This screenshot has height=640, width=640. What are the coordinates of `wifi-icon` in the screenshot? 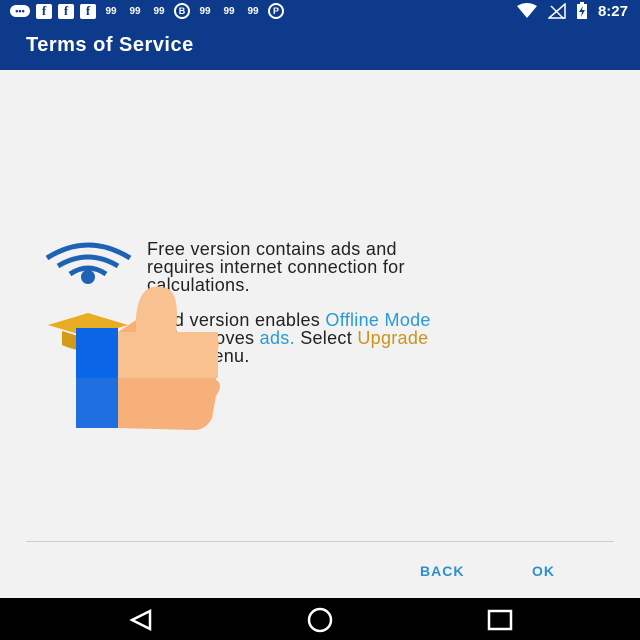 It's located at (526, 10).